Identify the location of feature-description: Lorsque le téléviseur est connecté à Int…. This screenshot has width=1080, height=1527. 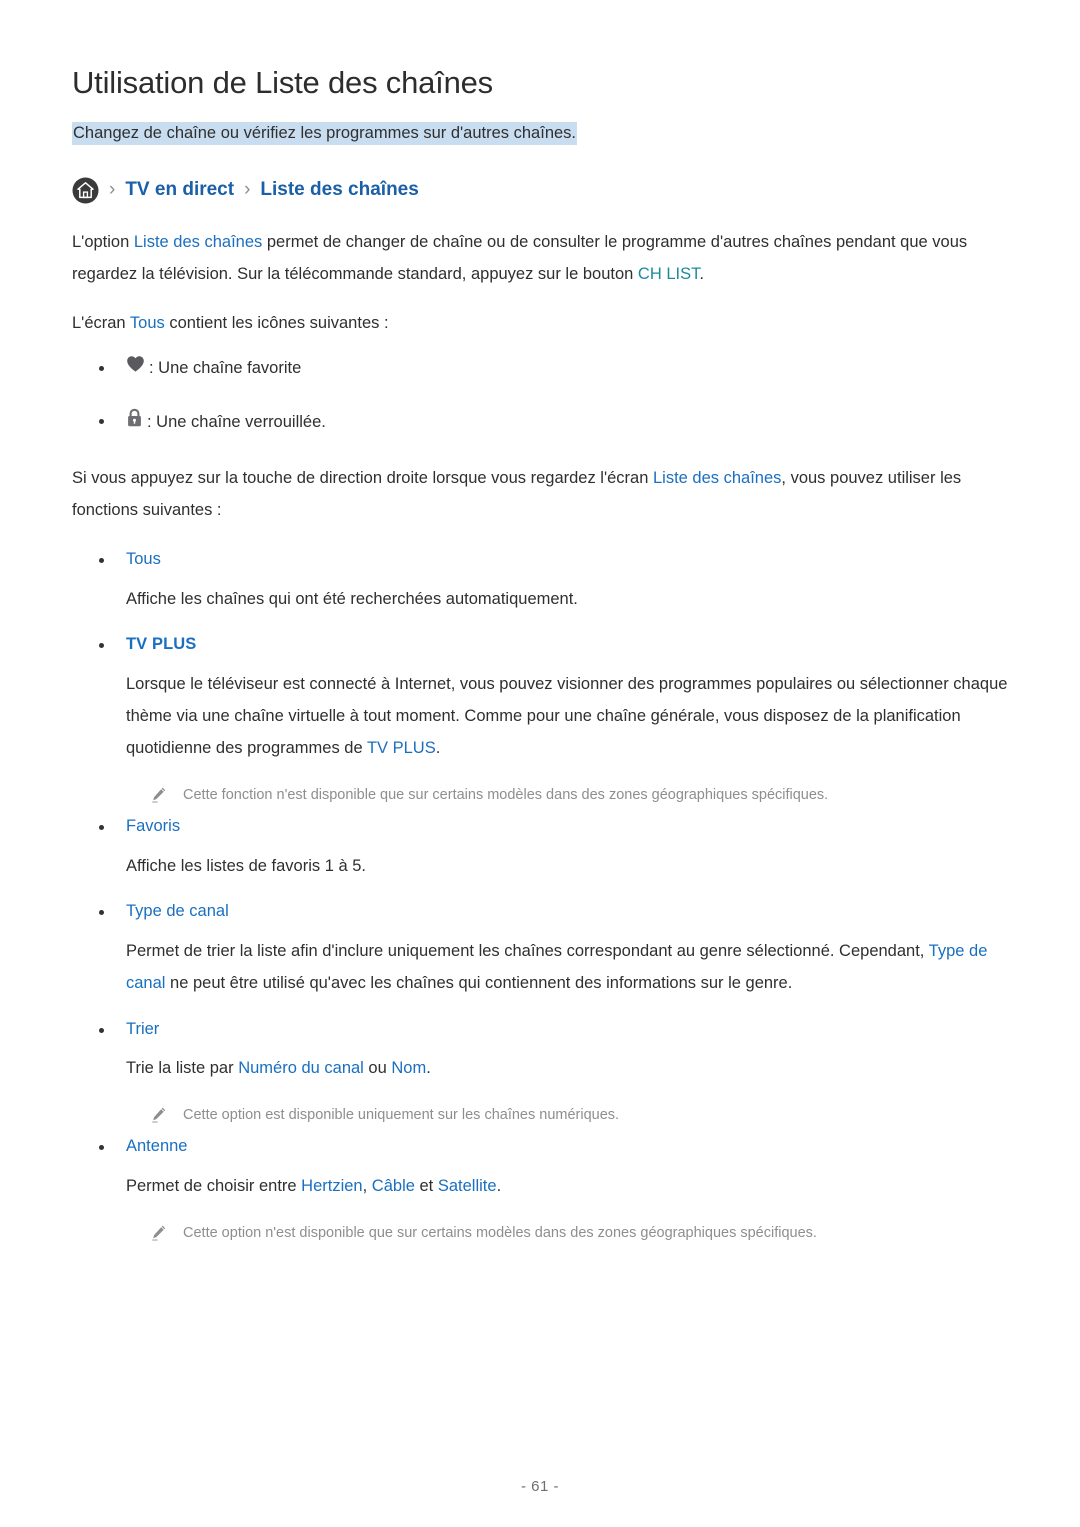
(571, 716).